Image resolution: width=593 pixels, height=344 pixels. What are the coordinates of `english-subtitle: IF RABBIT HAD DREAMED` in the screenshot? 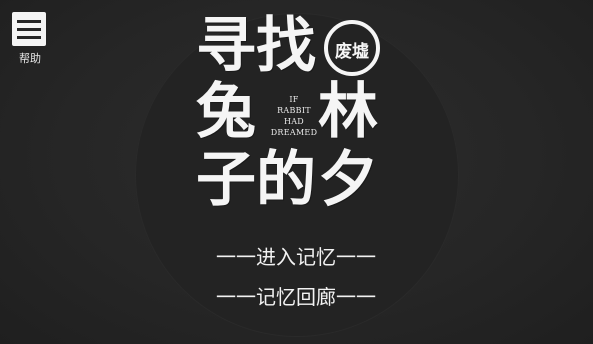 It's located at (294, 116).